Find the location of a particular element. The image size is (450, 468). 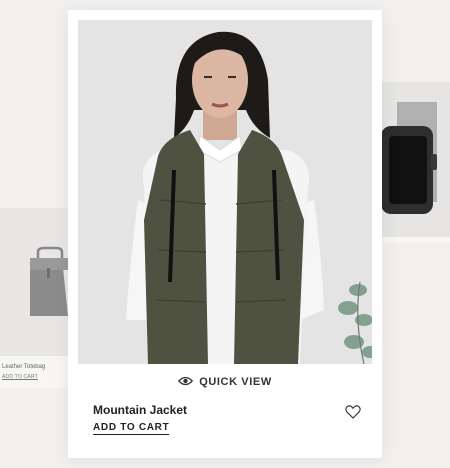

eye-icon is located at coordinates (186, 382).